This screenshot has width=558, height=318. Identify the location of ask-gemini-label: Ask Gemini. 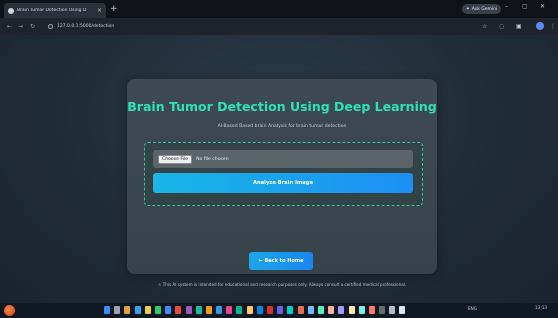
(484, 9).